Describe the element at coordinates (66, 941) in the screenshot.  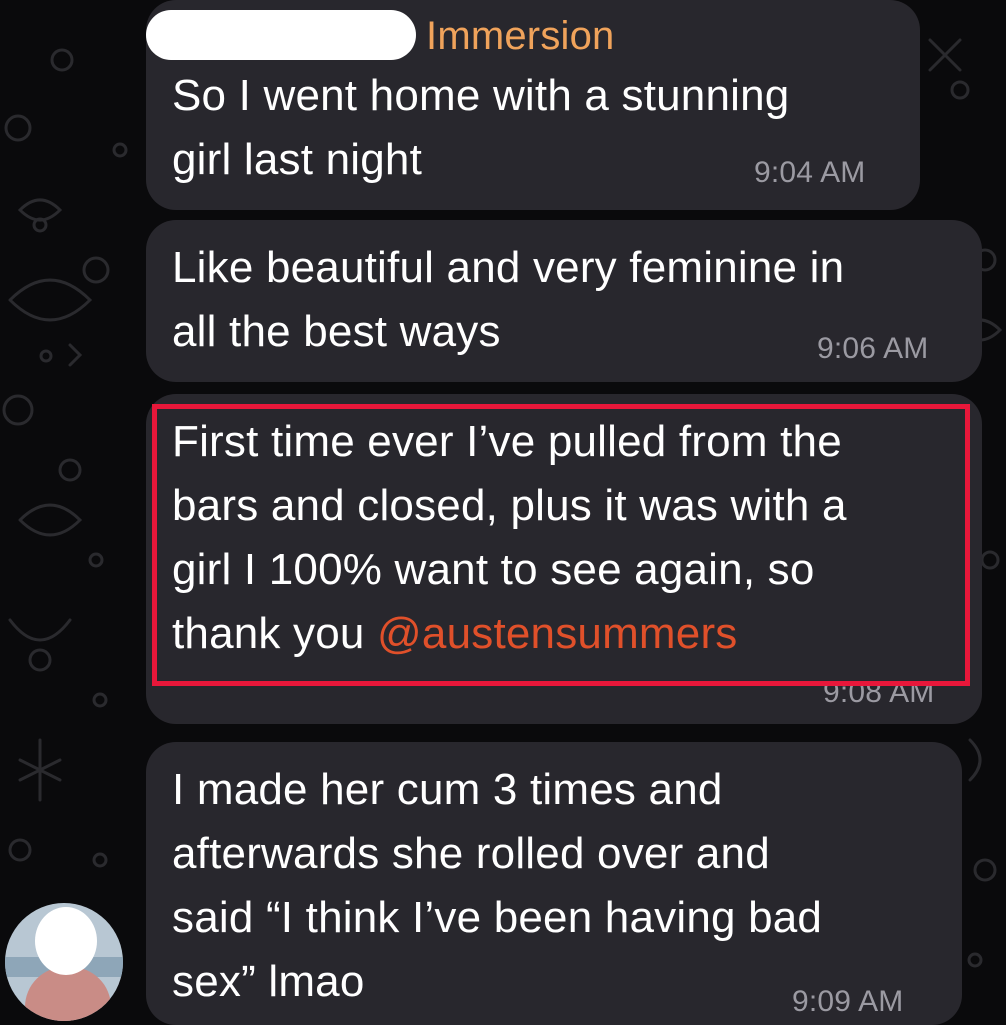
I see `avatar-face-mask` at that location.